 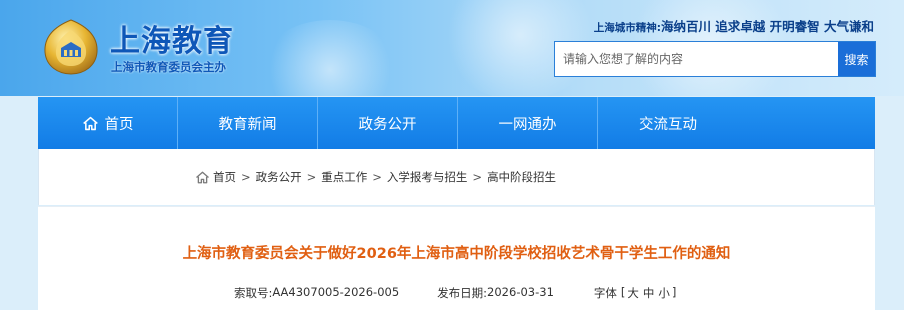 I want to click on nav-item-label: 教育新闻, so click(x=247, y=124).